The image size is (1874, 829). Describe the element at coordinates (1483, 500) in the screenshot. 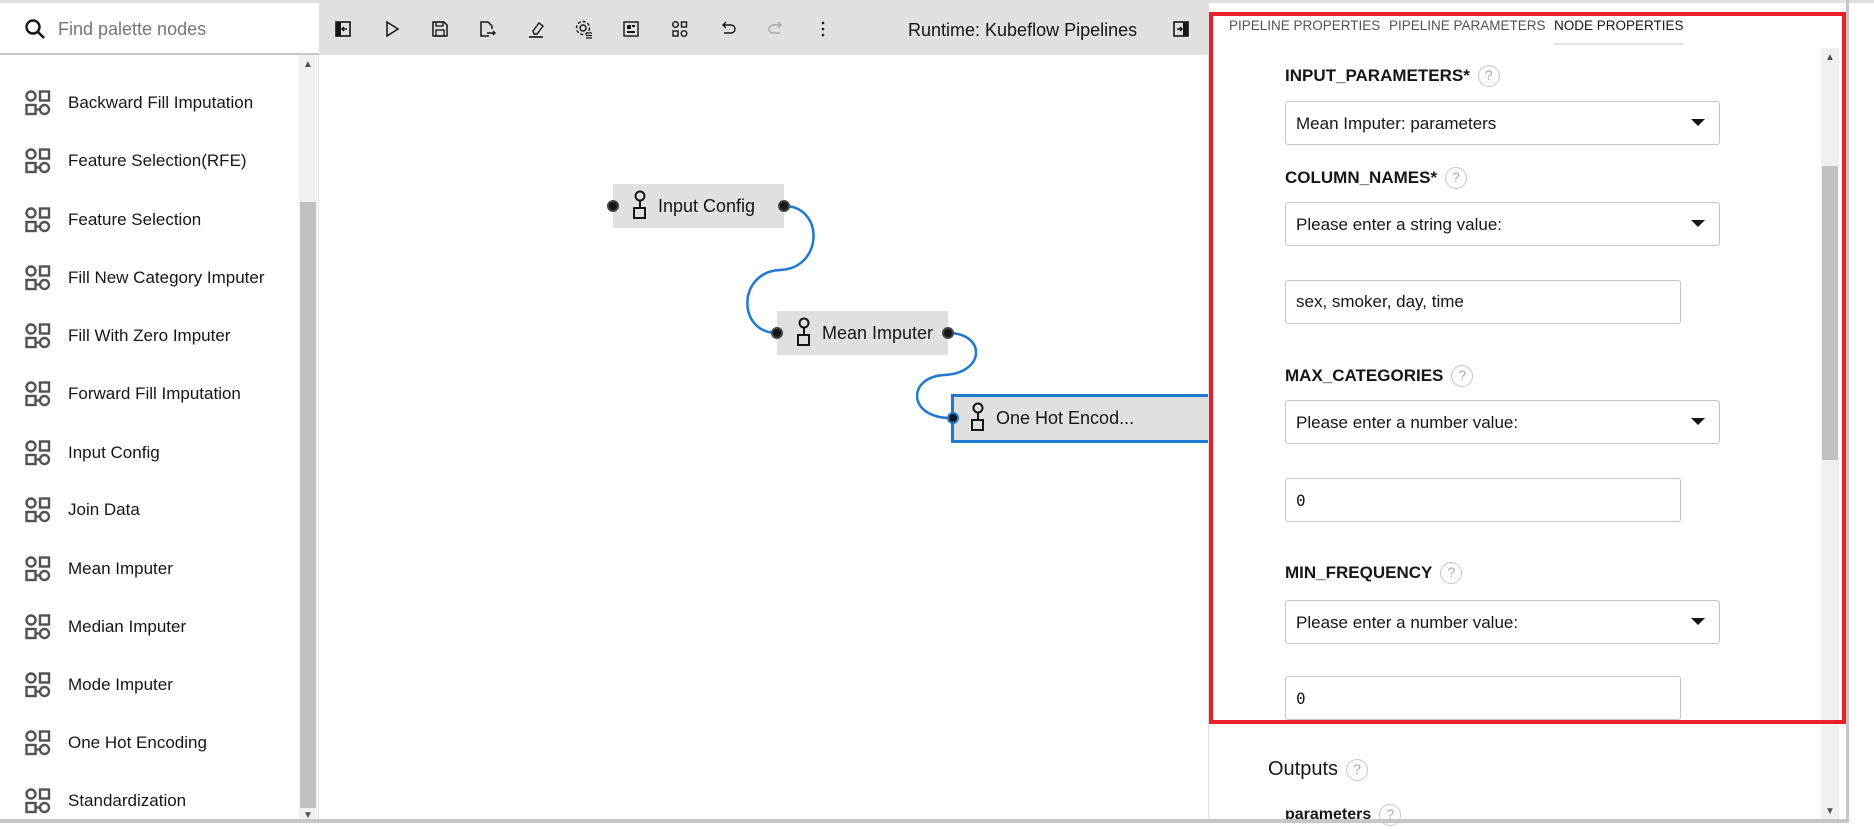

I see `max-categories-input` at that location.